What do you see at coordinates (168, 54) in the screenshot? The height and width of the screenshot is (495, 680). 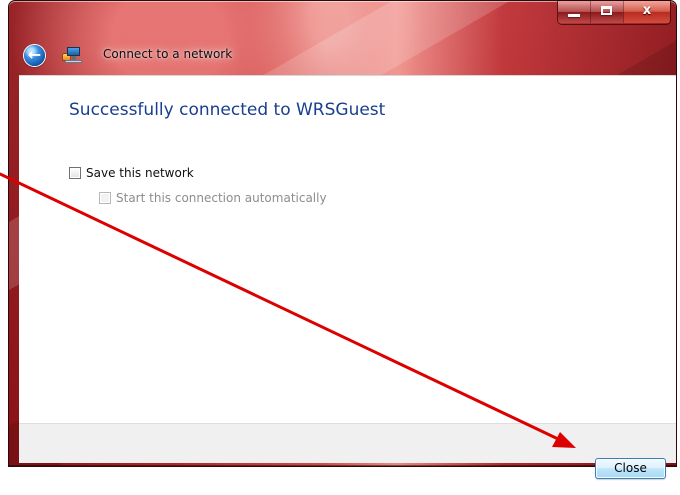 I see `window-title: Connect to a network` at bounding box center [168, 54].